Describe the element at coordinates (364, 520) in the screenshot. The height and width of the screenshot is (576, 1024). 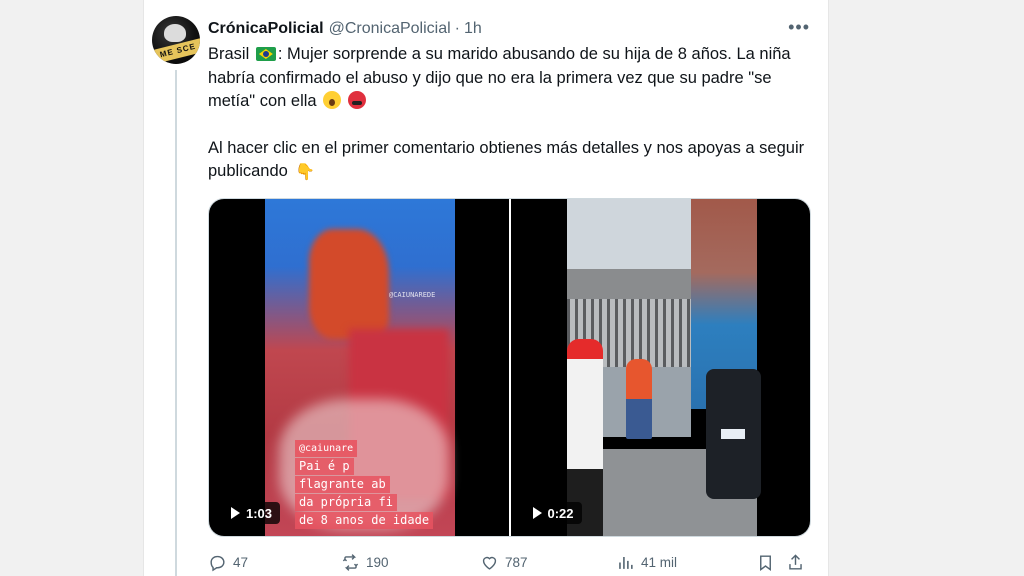
I see `video-1-caption-line: de 8 anos de idade` at that location.